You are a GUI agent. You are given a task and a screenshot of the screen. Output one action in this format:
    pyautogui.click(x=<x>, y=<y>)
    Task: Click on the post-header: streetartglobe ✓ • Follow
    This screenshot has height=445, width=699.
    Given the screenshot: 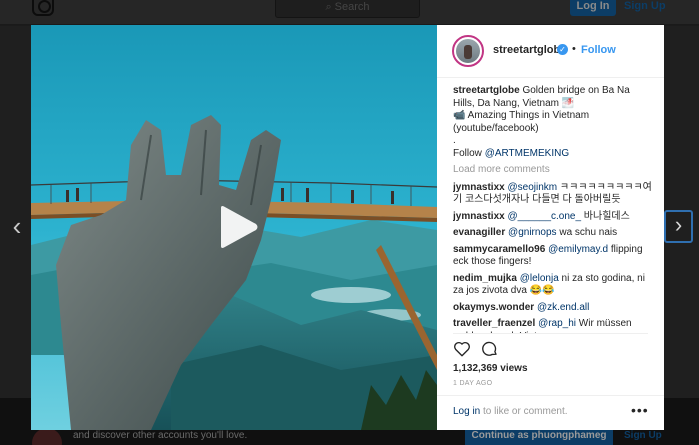 What is the action you would take?
    pyautogui.click(x=550, y=51)
    